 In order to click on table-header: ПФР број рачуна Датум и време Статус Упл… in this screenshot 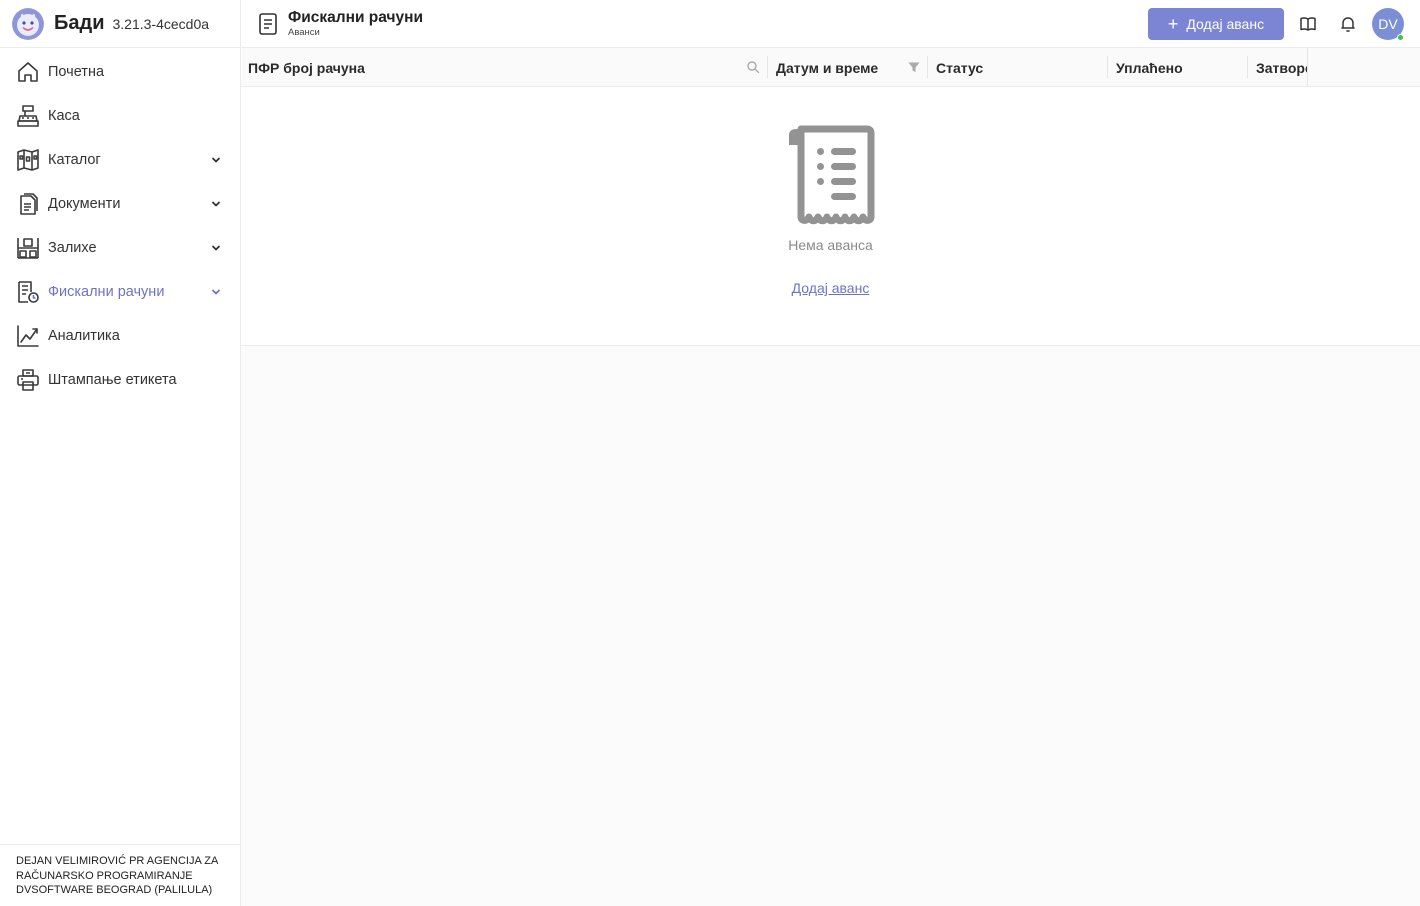, I will do `click(830, 67)`.